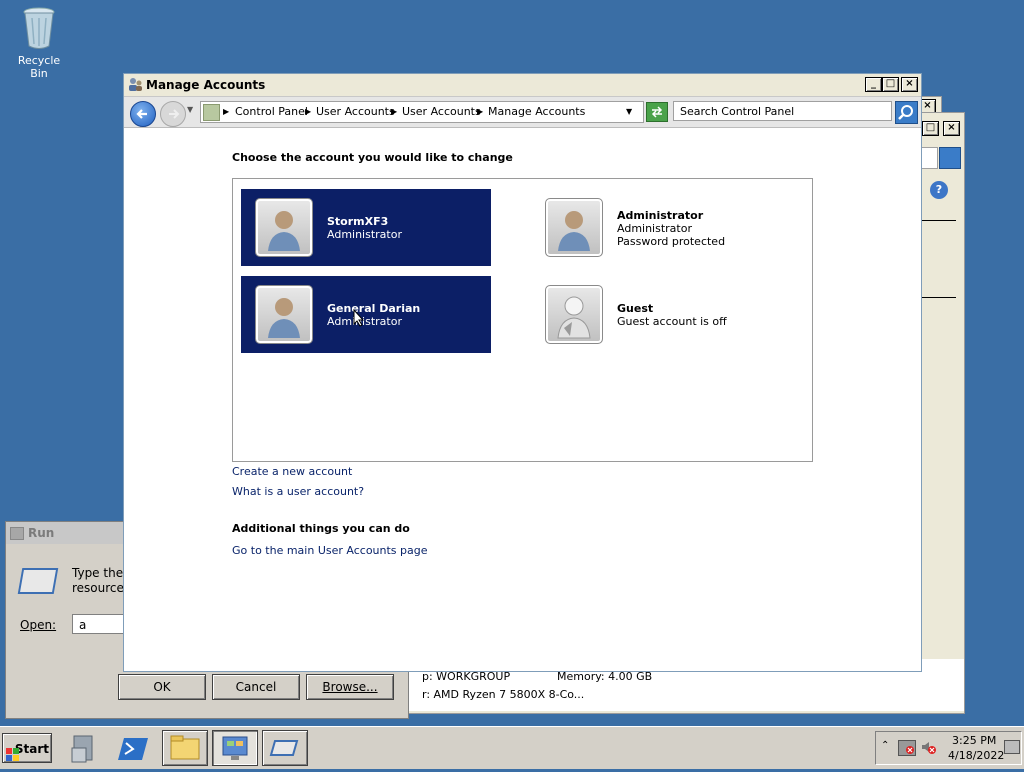  Describe the element at coordinates (98, 624) in the screenshot. I see `open-input: a` at that location.